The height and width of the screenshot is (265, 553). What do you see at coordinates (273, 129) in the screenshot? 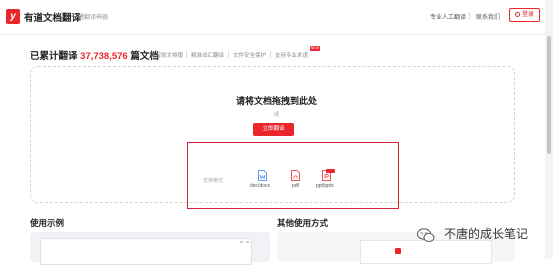
I see `translate-now-button: 立即翻译` at bounding box center [273, 129].